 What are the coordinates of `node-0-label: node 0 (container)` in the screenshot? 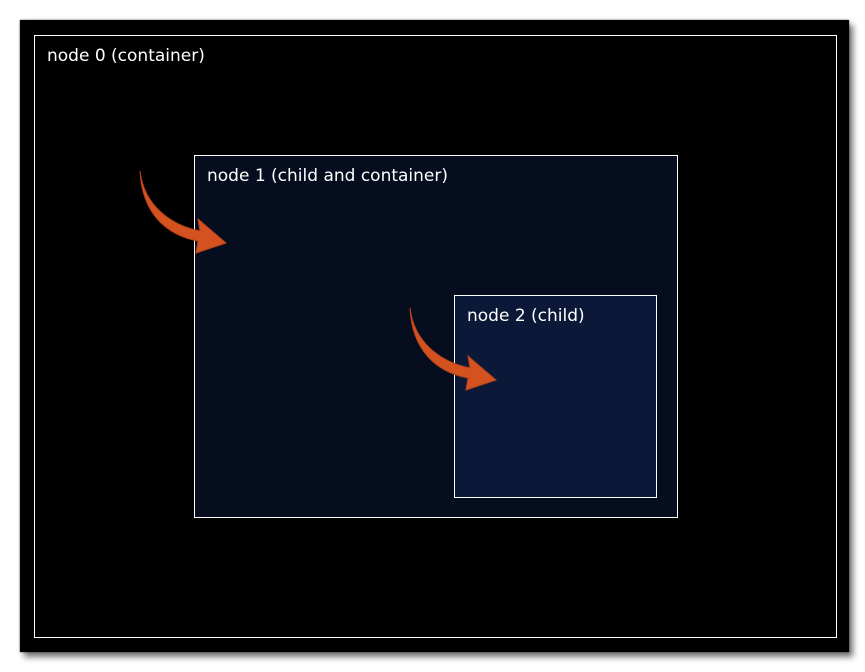 It's located at (126, 56).